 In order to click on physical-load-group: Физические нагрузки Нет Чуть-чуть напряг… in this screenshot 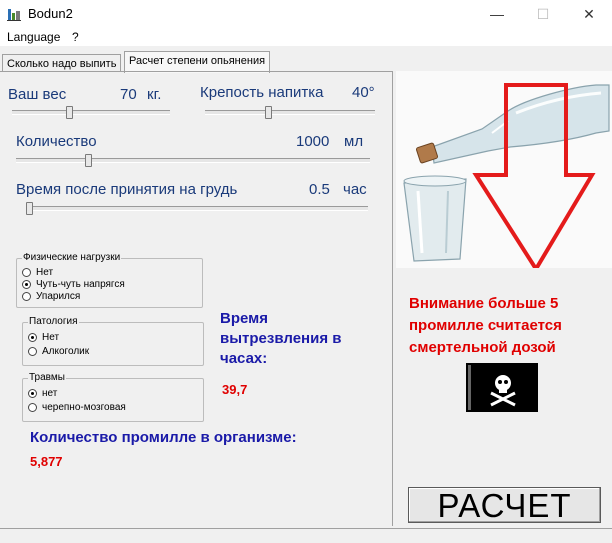, I will do `click(109, 280)`.